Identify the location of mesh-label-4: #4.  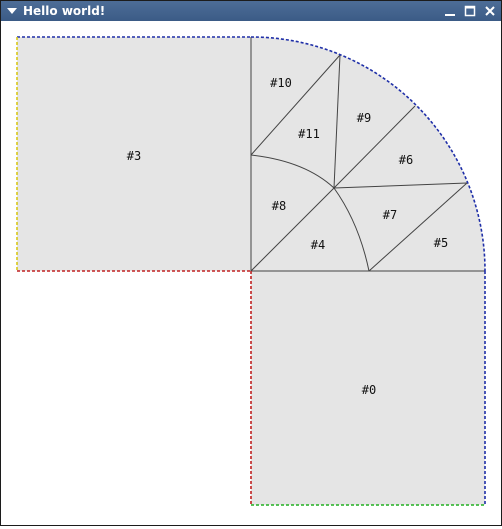
(318, 245).